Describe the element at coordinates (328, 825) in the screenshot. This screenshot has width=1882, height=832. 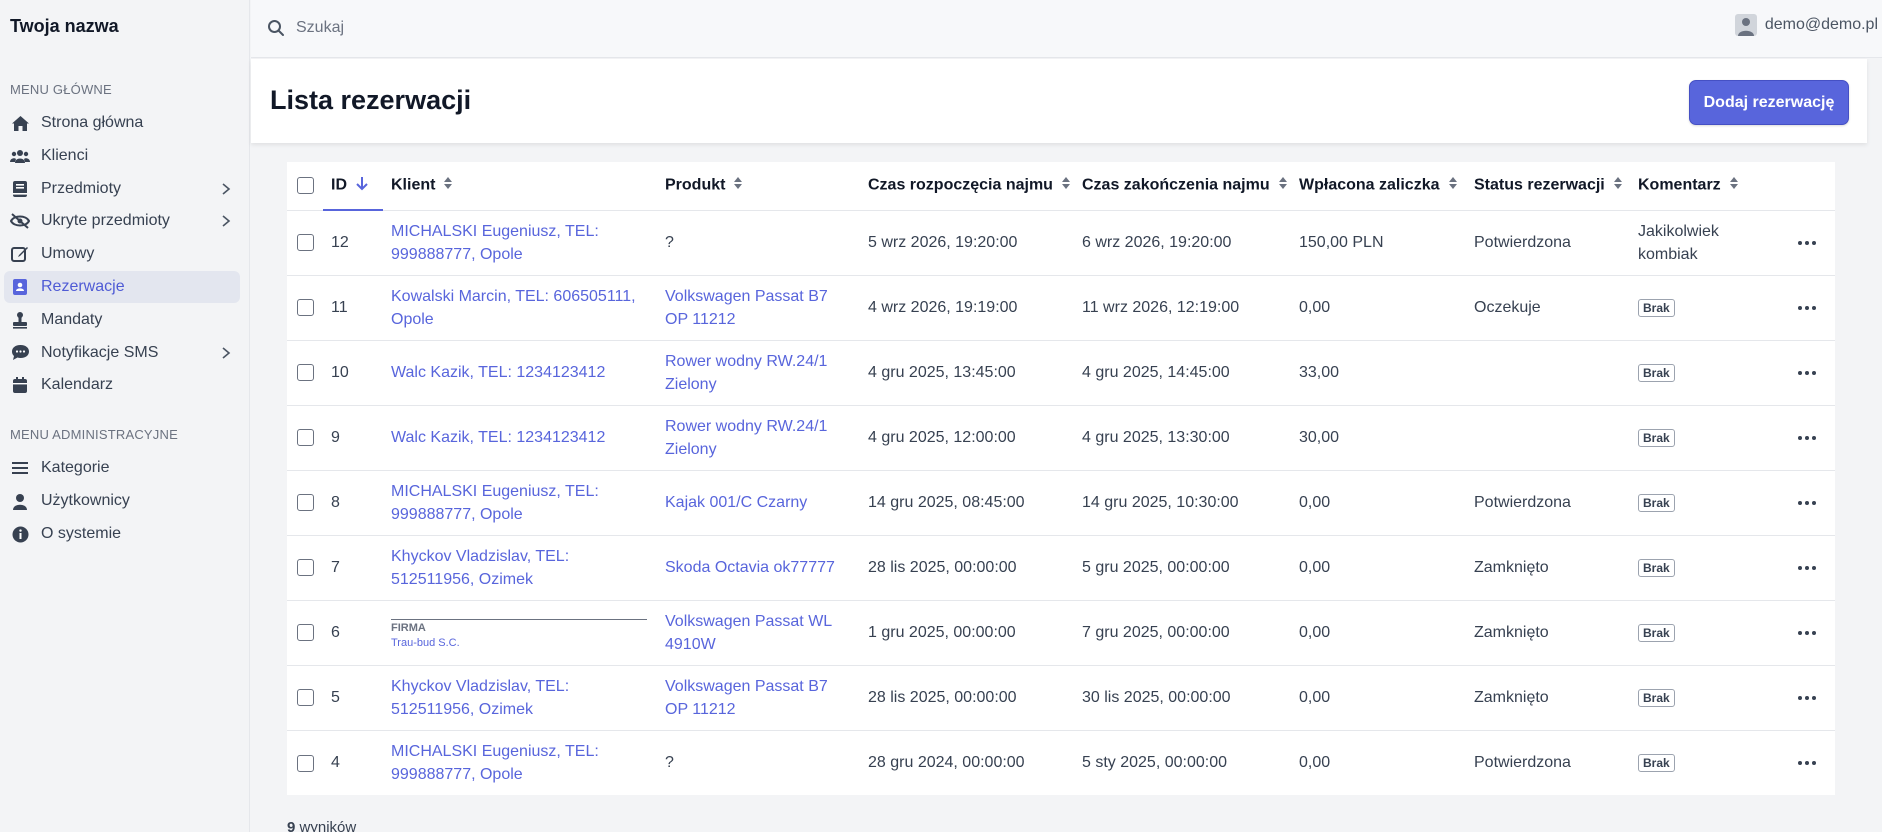
I see `results-count-label: wyników` at that location.